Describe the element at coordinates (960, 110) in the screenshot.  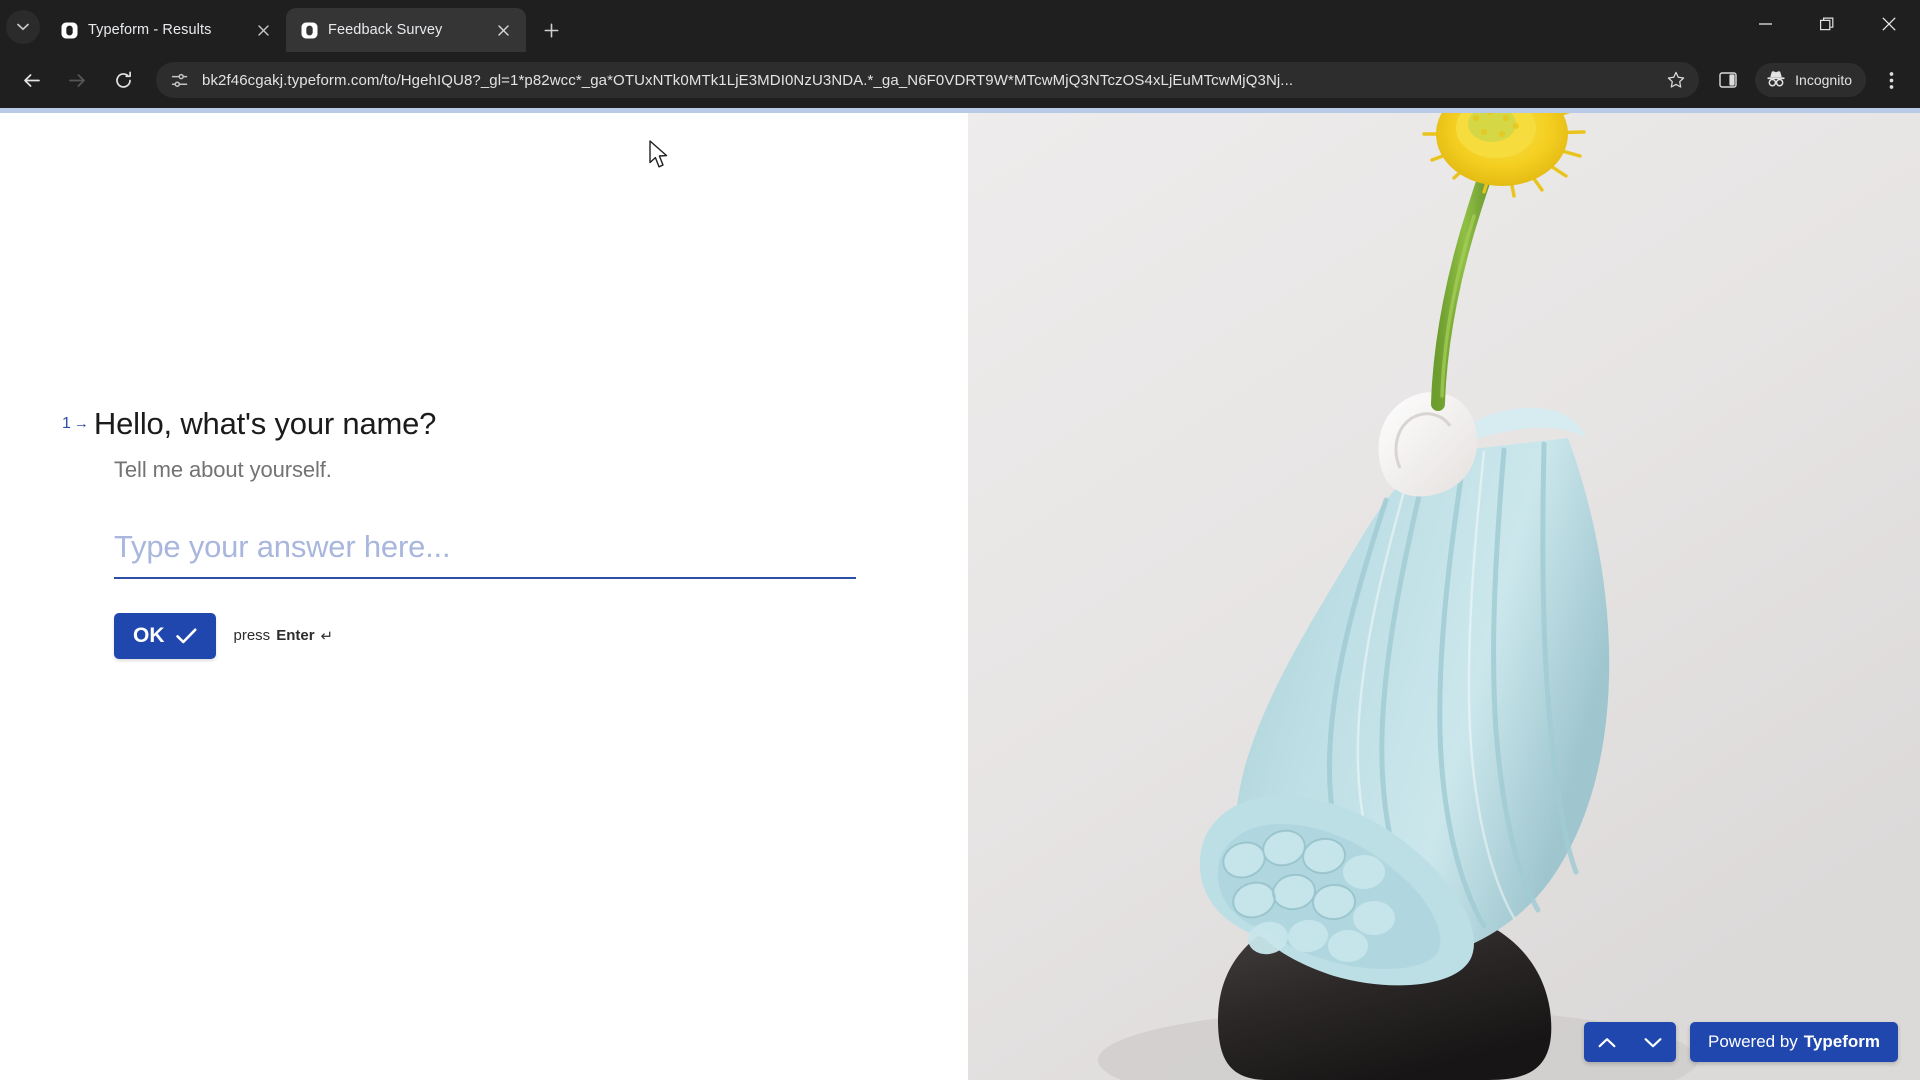
I see `form-progress-bar` at that location.